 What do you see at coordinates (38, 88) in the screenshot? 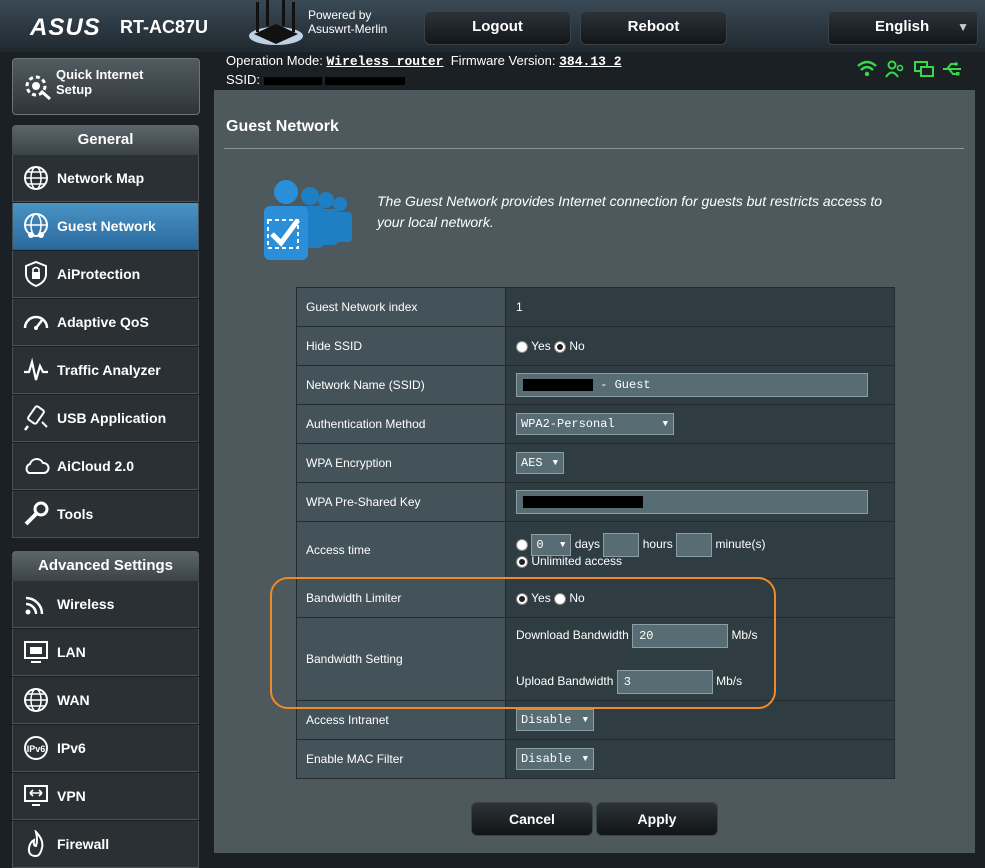
I see `quick-setup-gear-icon` at bounding box center [38, 88].